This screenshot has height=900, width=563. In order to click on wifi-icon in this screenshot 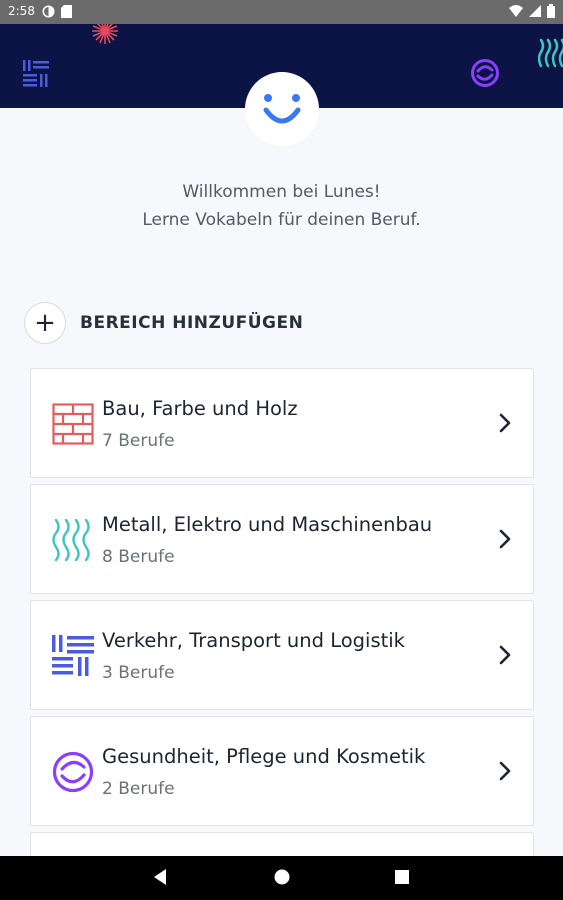, I will do `click(516, 11)`.